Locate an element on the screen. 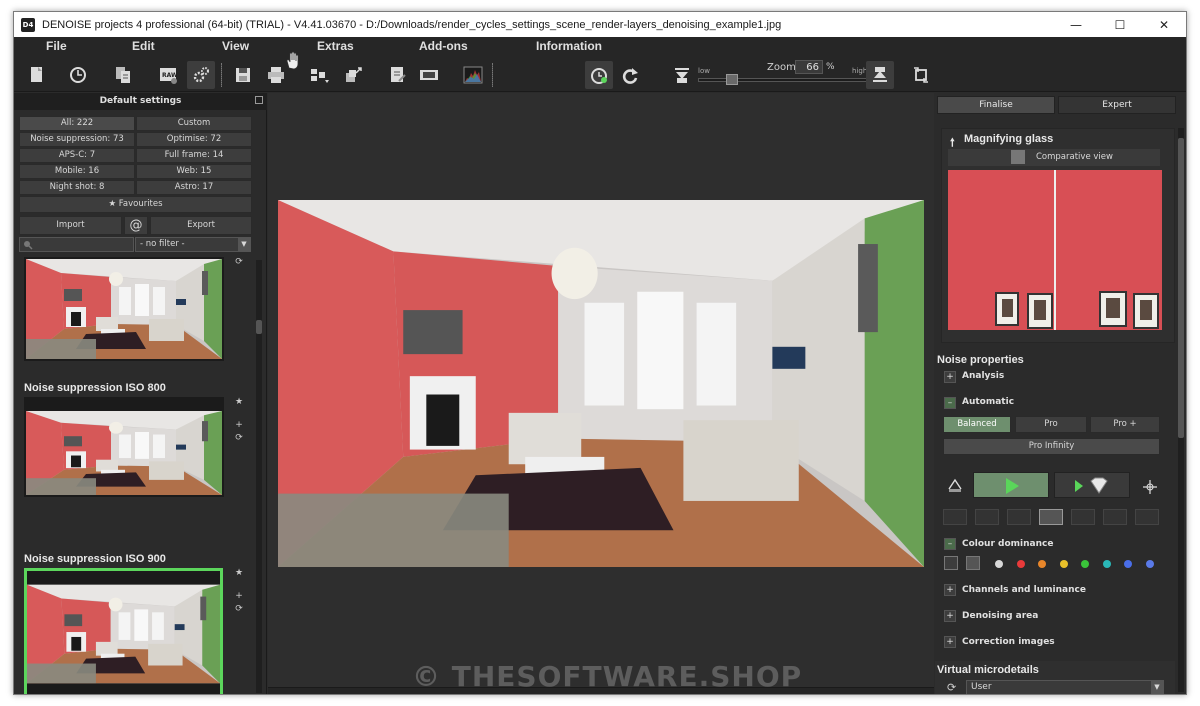 The width and height of the screenshot is (1200, 706). maximize-button: ☐ is located at coordinates (1120, 24).